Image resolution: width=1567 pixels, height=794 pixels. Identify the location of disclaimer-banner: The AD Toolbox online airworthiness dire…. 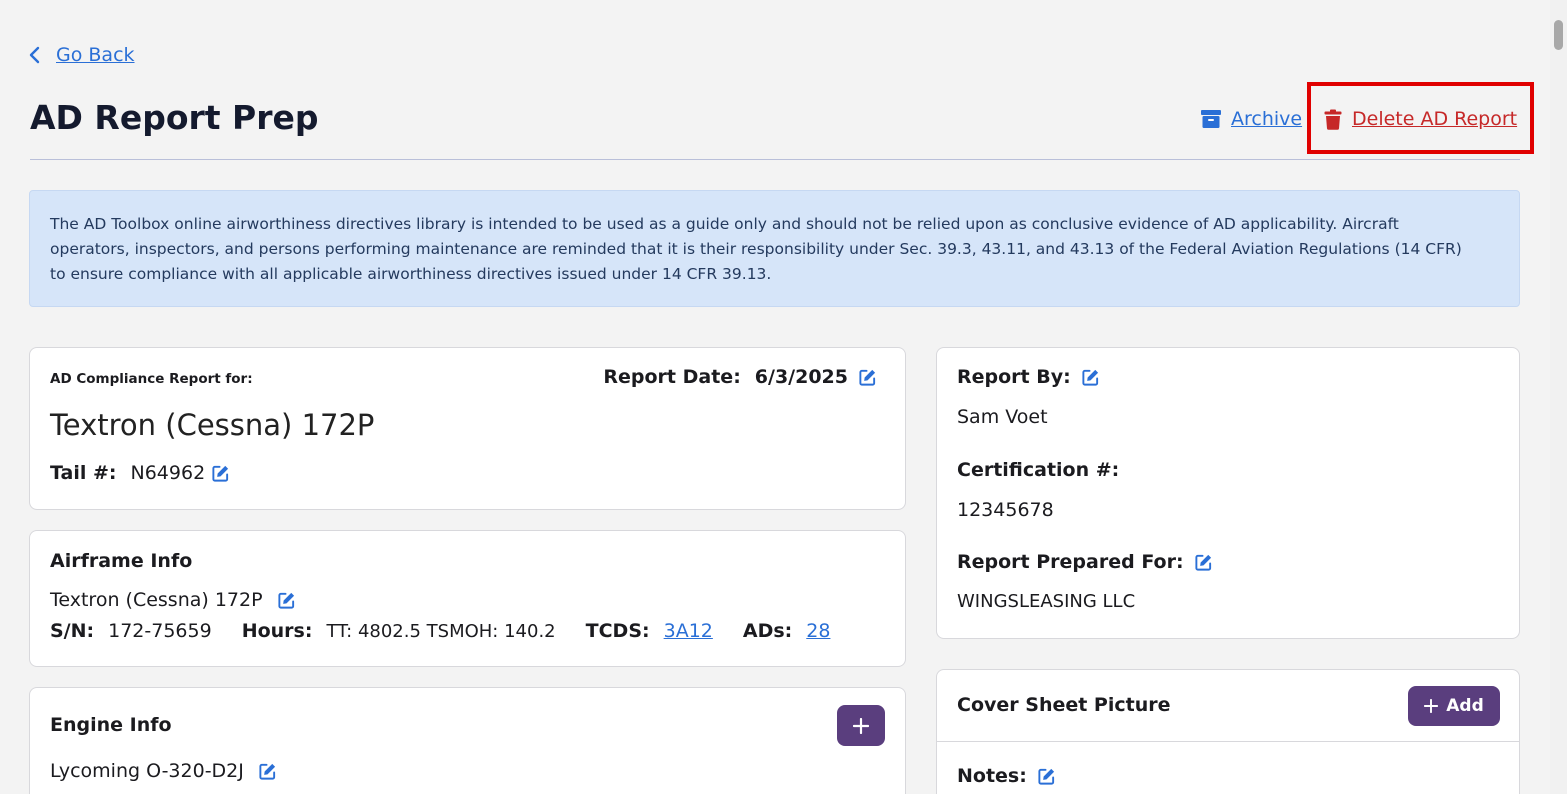
(774, 248).